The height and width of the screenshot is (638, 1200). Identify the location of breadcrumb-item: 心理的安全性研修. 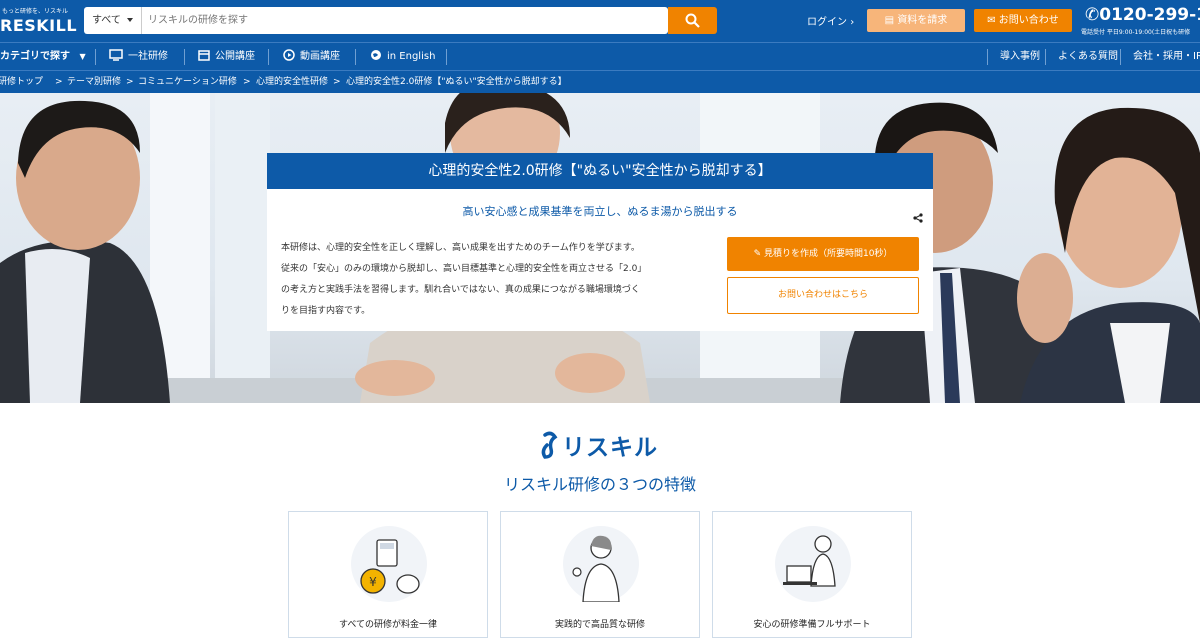
(292, 82).